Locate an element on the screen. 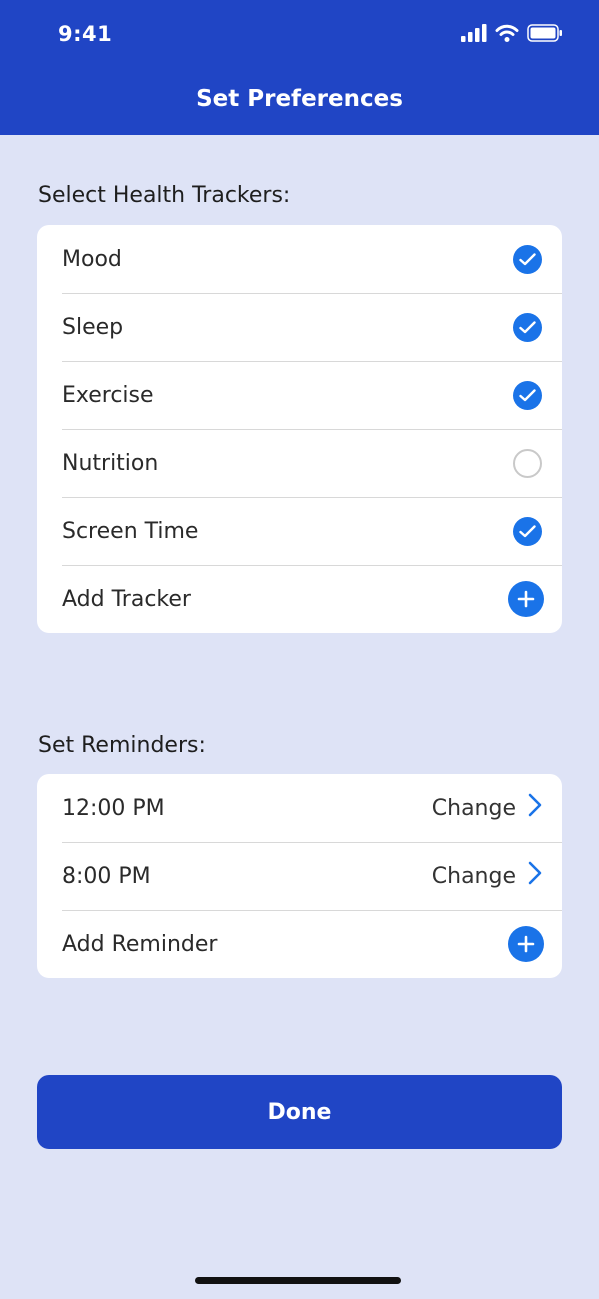 This screenshot has width=599, height=1299. battery-icon is located at coordinates (545, 35).